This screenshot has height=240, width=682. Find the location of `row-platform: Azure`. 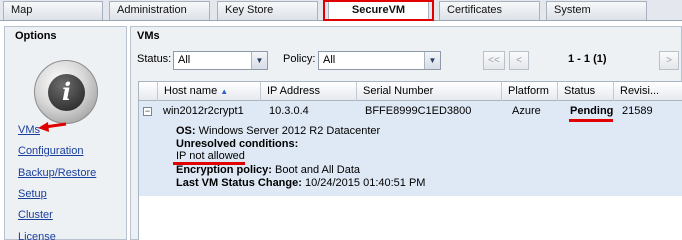

row-platform: Azure is located at coordinates (526, 111).